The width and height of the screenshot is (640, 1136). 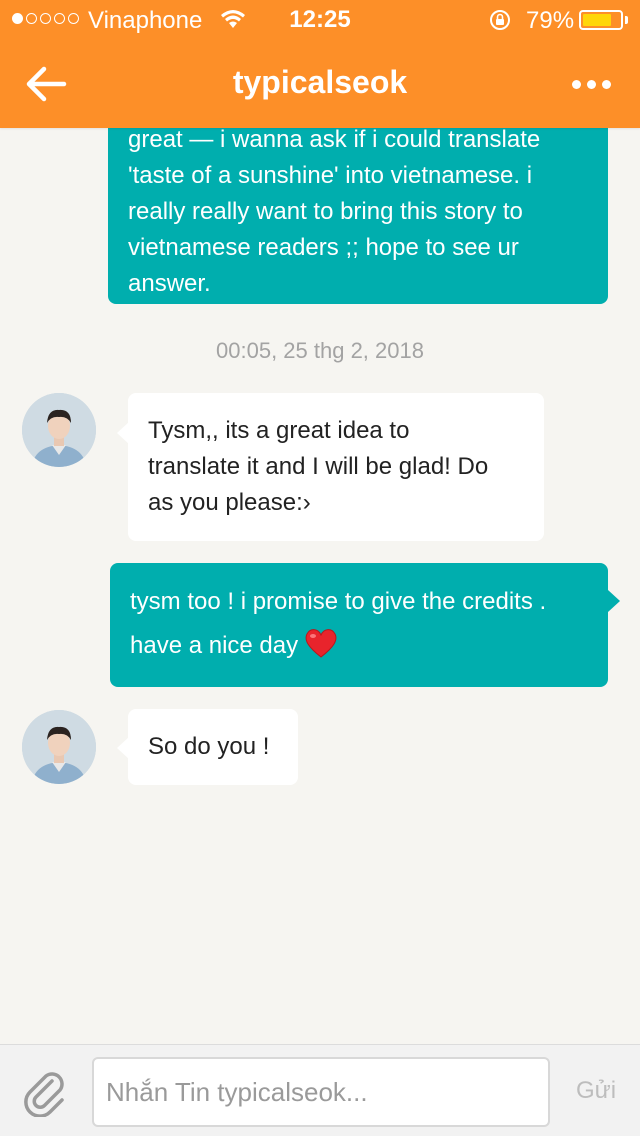 I want to click on incoming-message: So do you !, so click(x=213, y=747).